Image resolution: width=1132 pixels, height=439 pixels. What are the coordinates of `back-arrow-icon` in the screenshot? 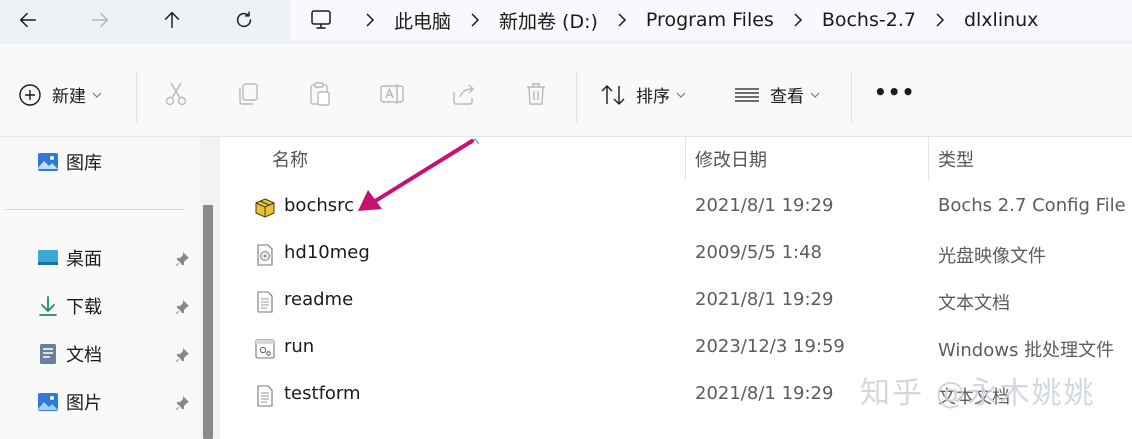 It's located at (28, 20).